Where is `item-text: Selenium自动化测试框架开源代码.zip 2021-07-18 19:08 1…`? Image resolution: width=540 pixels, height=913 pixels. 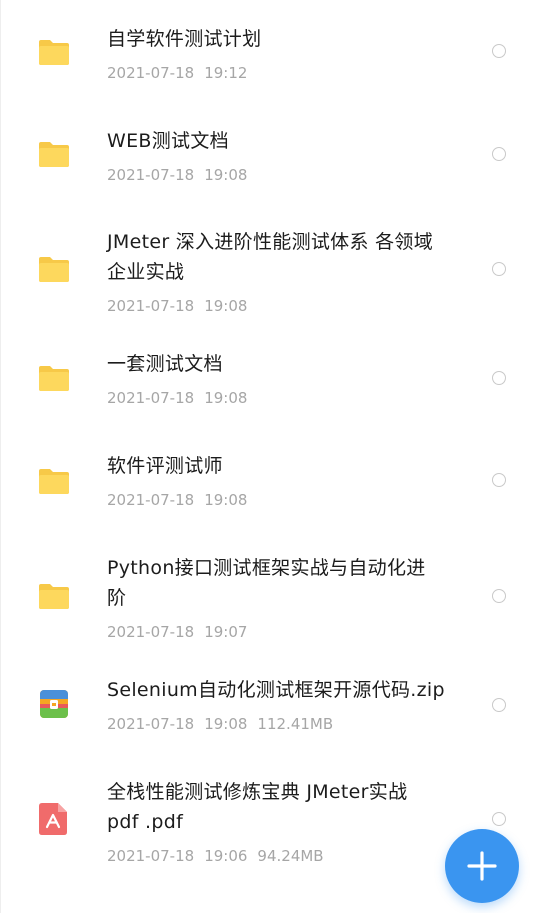
item-text: Selenium自动化测试框架开源代码.zip 2021-07-18 19:08 1… is located at coordinates (287, 704).